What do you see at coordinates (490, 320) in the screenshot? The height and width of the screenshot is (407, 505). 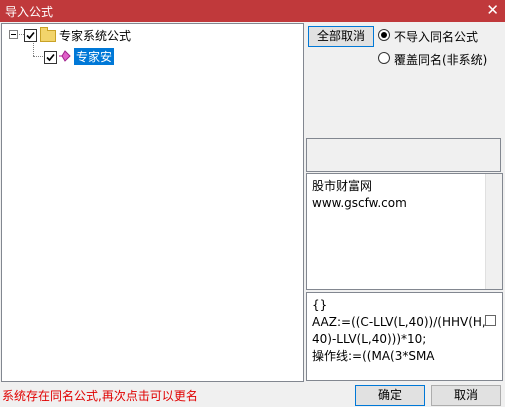 I see `formula-checkbox` at bounding box center [490, 320].